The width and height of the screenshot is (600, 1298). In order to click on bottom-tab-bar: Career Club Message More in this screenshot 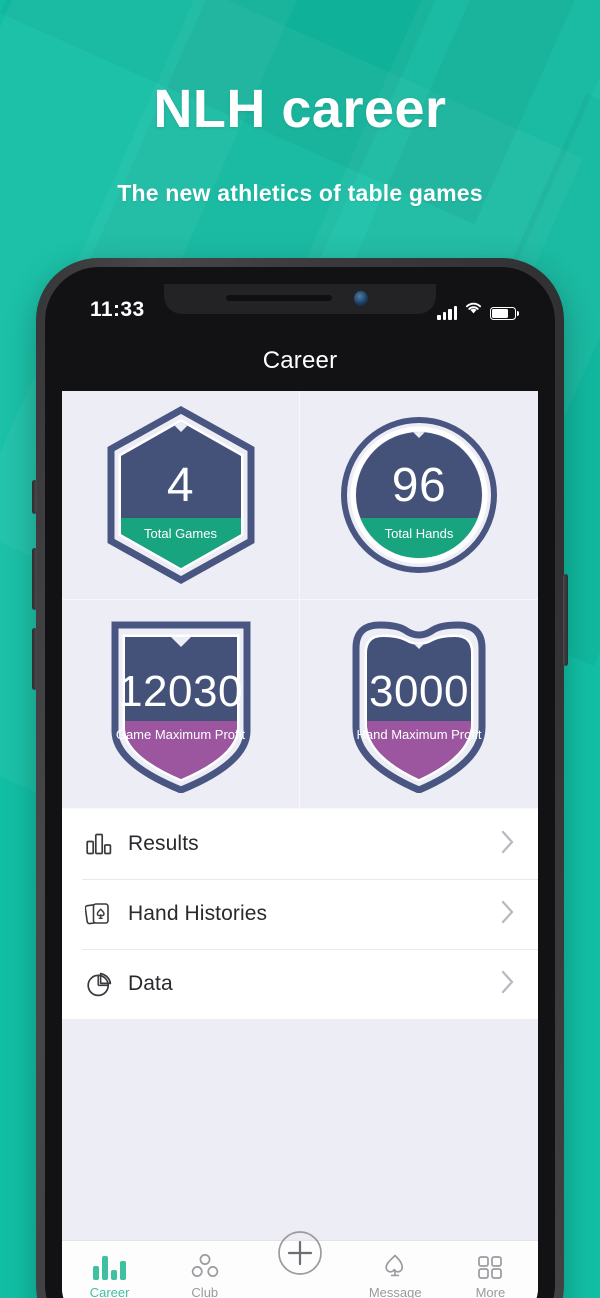, I will do `click(300, 1264)`.